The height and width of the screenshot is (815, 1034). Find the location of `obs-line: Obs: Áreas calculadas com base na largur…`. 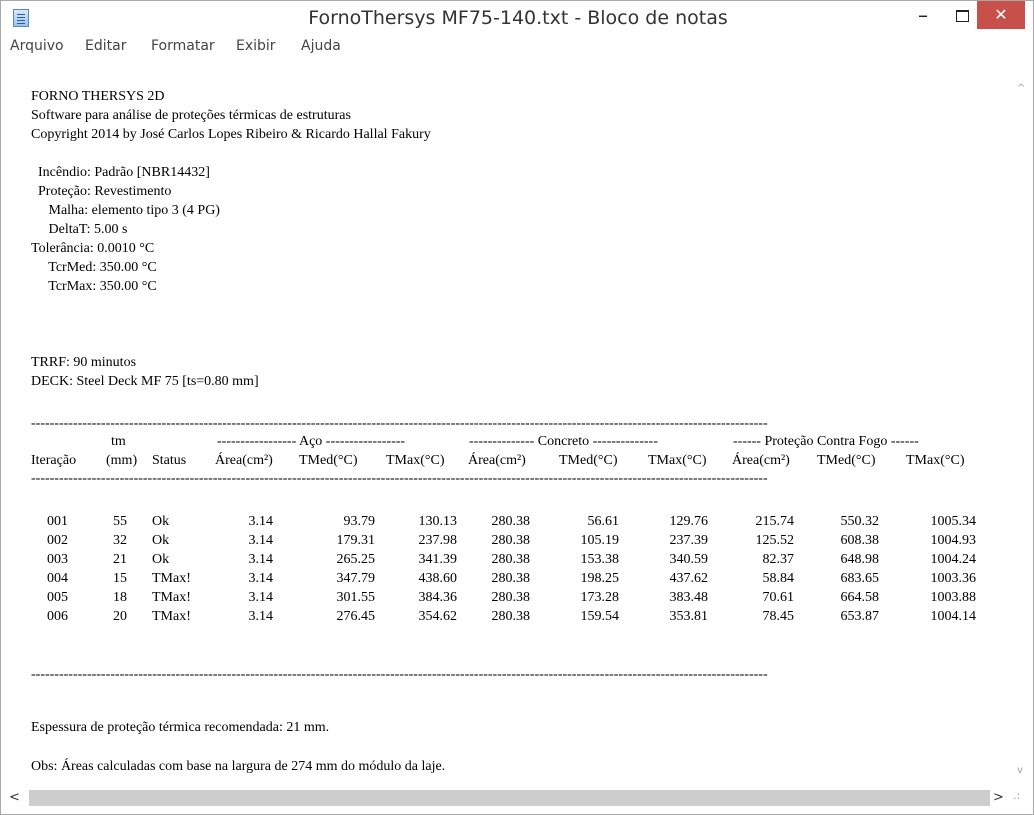

obs-line: Obs: Áreas calculadas com base na largur… is located at coordinates (238, 766).